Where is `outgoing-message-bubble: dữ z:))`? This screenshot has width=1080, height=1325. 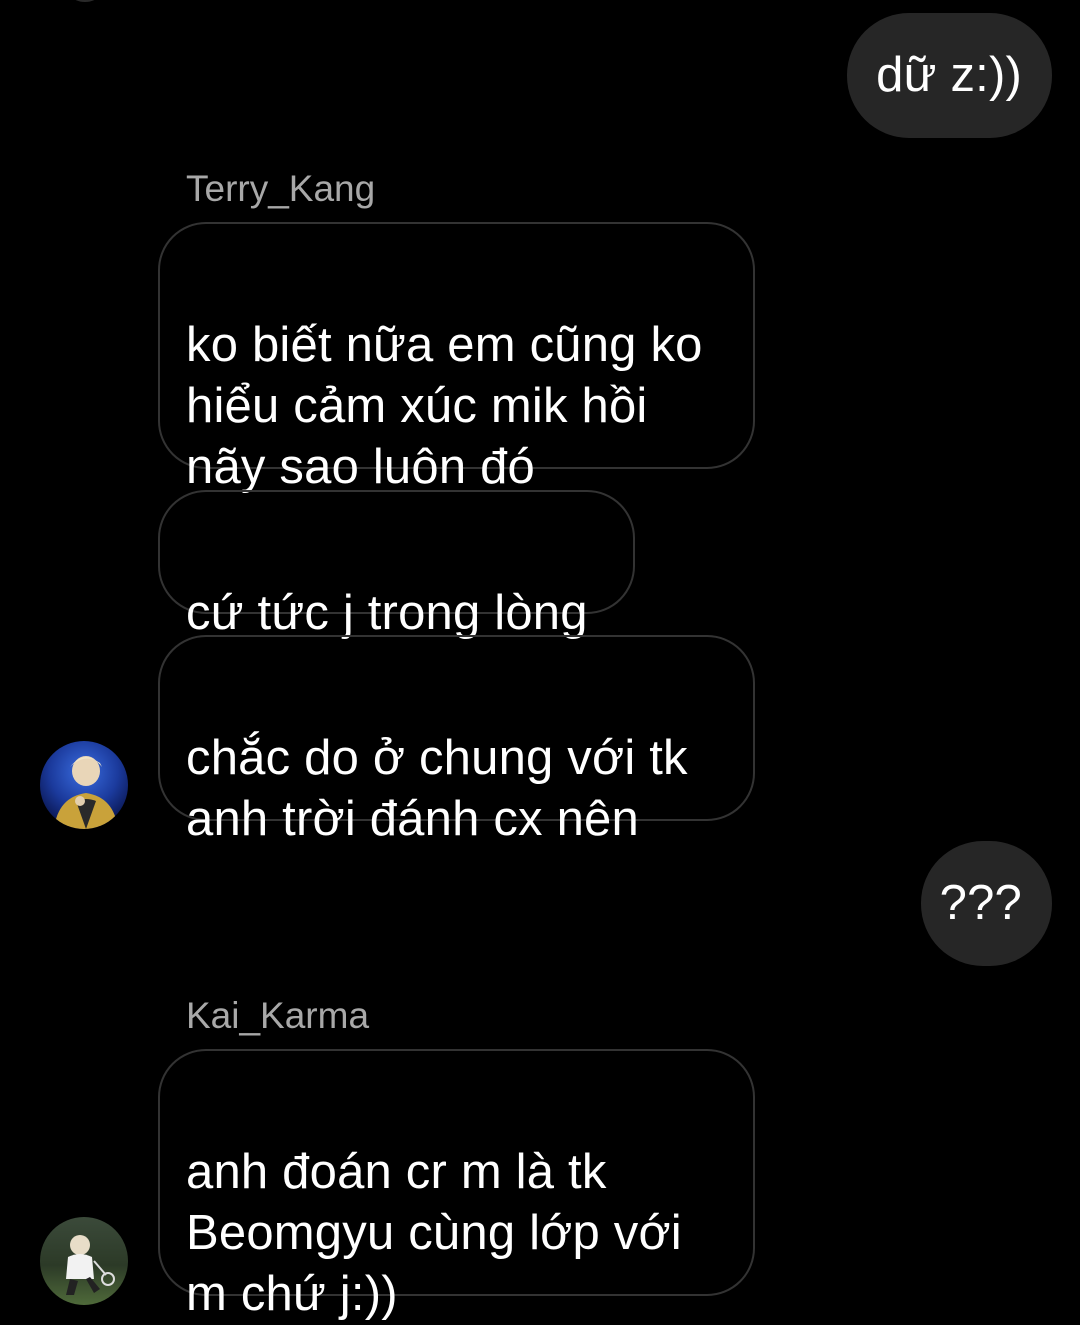
outgoing-message-bubble: dữ z:)) is located at coordinates (949, 75).